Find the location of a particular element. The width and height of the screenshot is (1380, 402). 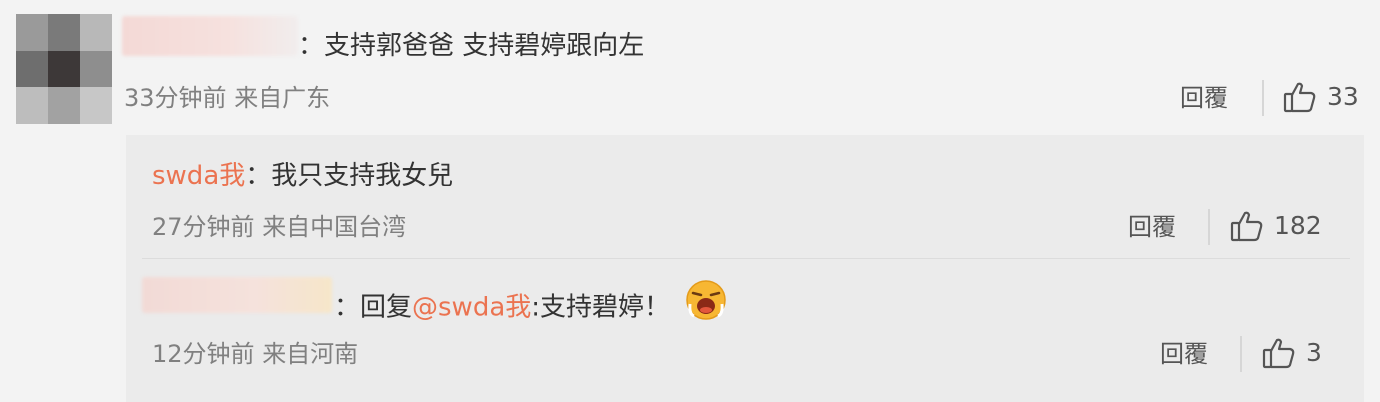

reply-meta: 27分钟前 来自中国台湾 is located at coordinates (279, 227).